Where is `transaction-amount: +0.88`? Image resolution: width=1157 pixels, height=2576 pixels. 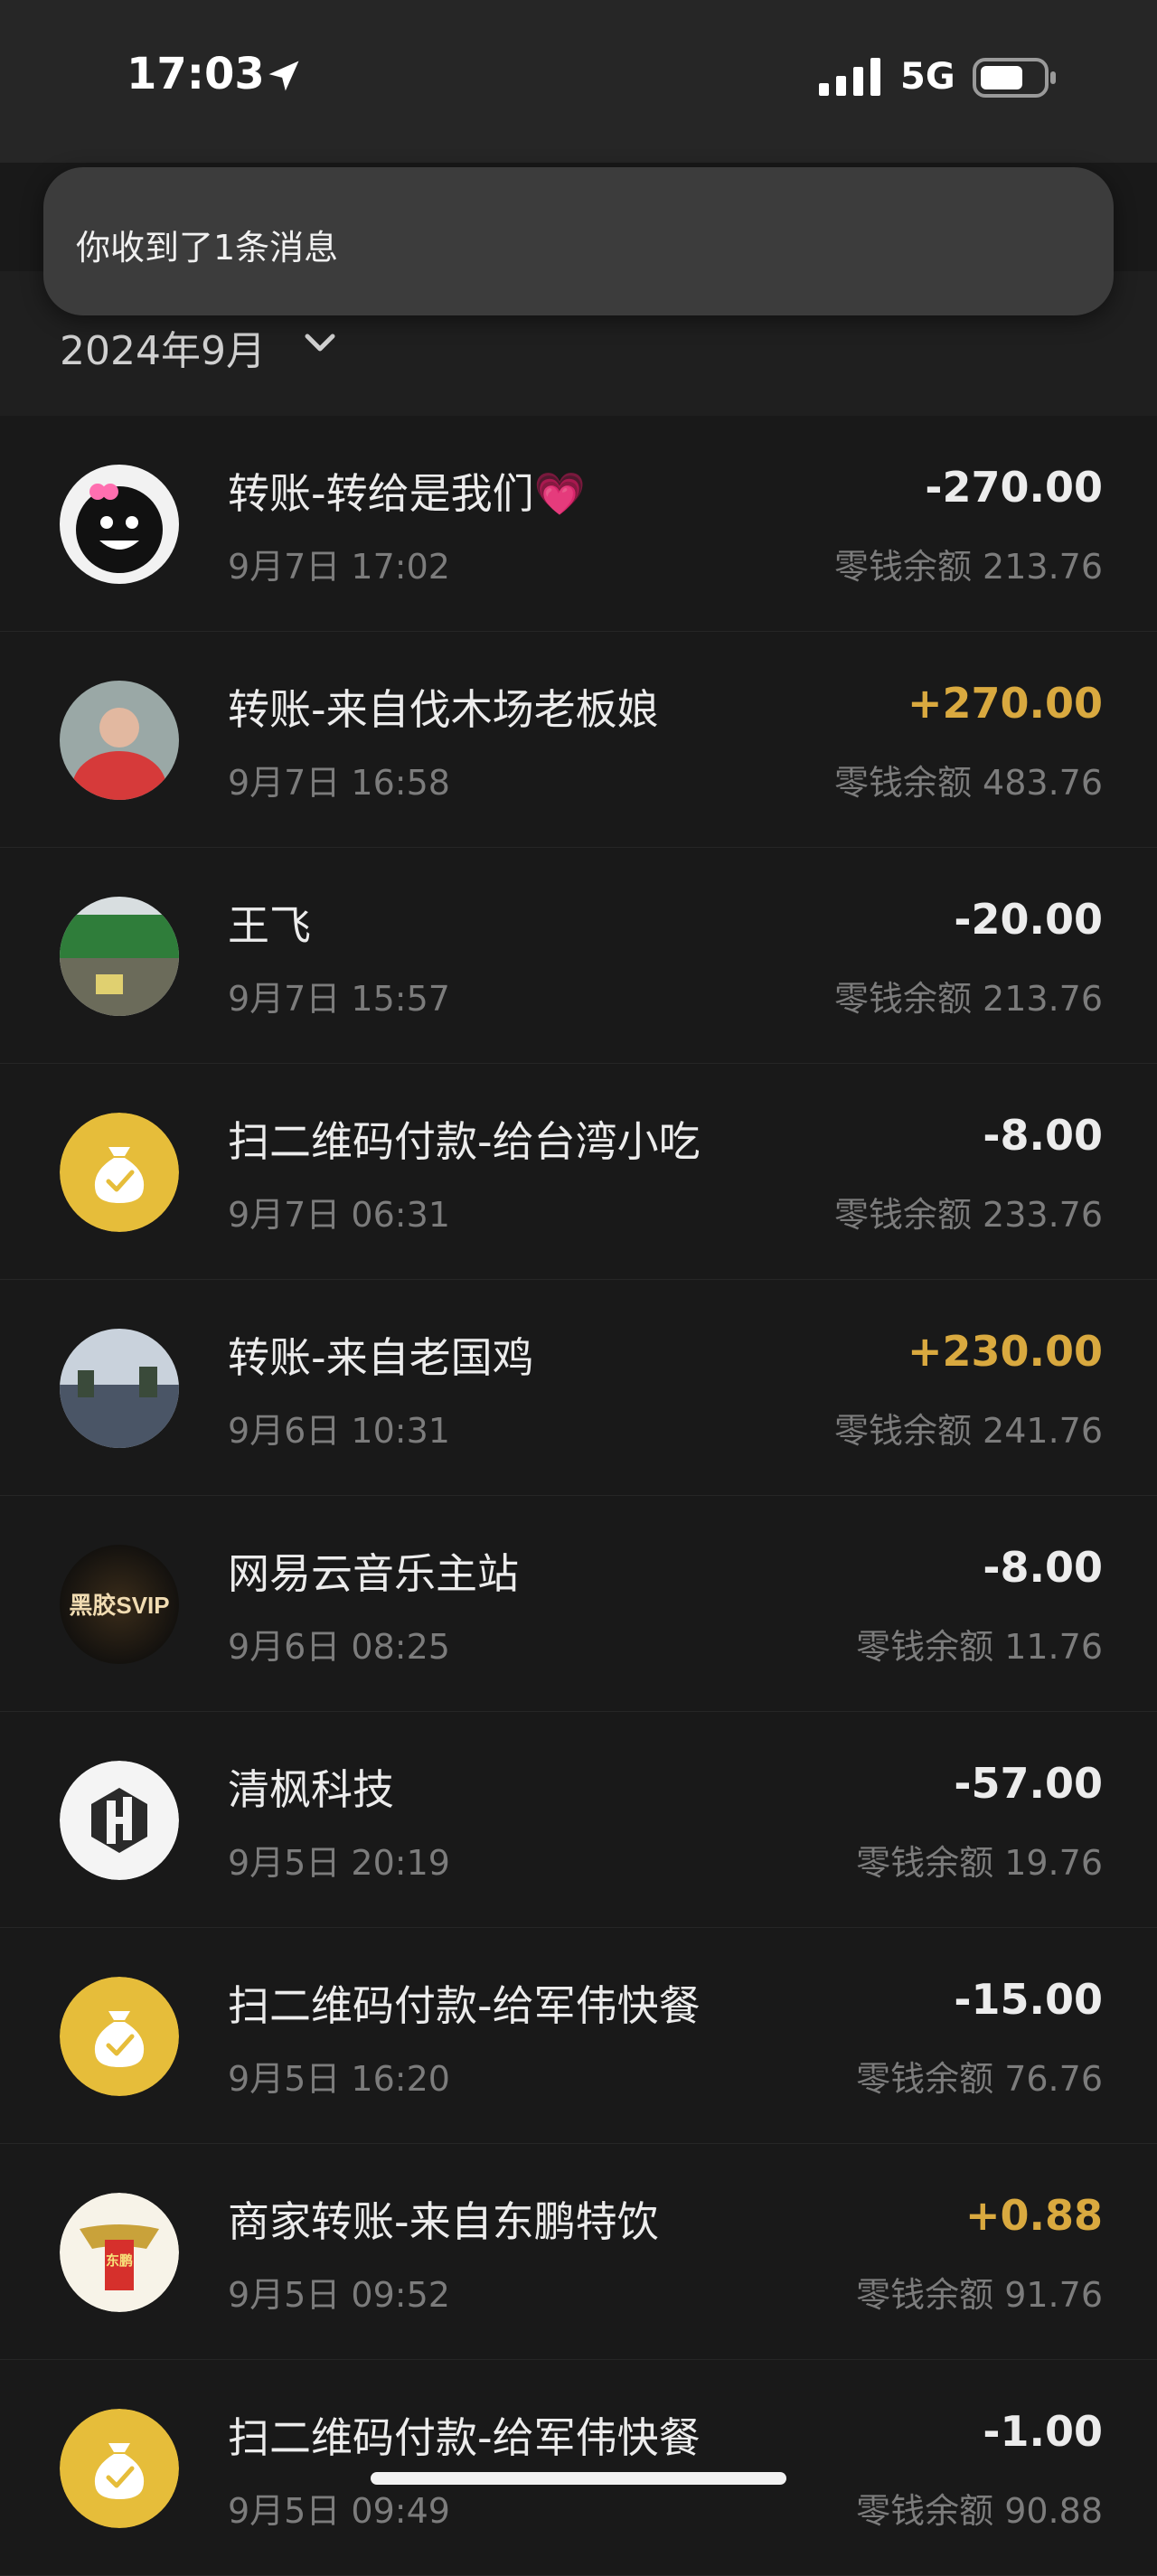 transaction-amount: +0.88 is located at coordinates (1033, 2215).